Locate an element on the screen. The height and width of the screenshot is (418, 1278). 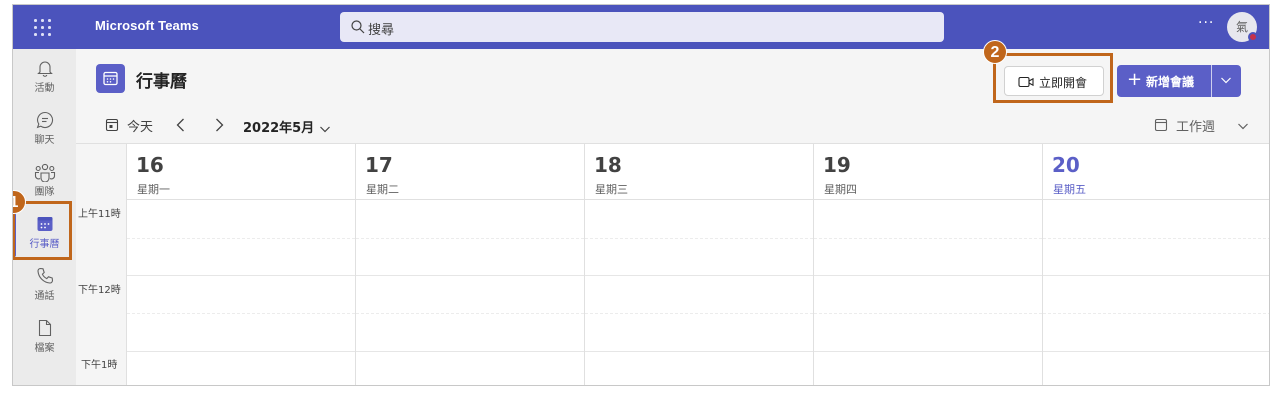
day-name: 星期一 is located at coordinates (153, 189).